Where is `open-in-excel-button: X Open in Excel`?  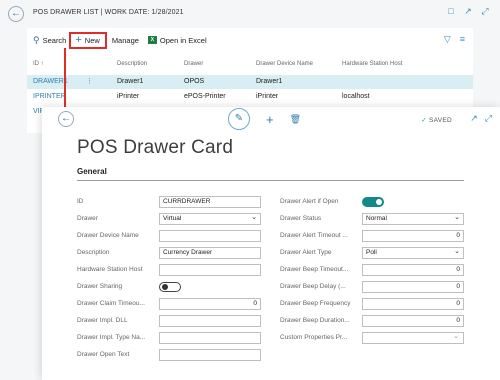
open-in-excel-button: X Open in Excel is located at coordinates (177, 40).